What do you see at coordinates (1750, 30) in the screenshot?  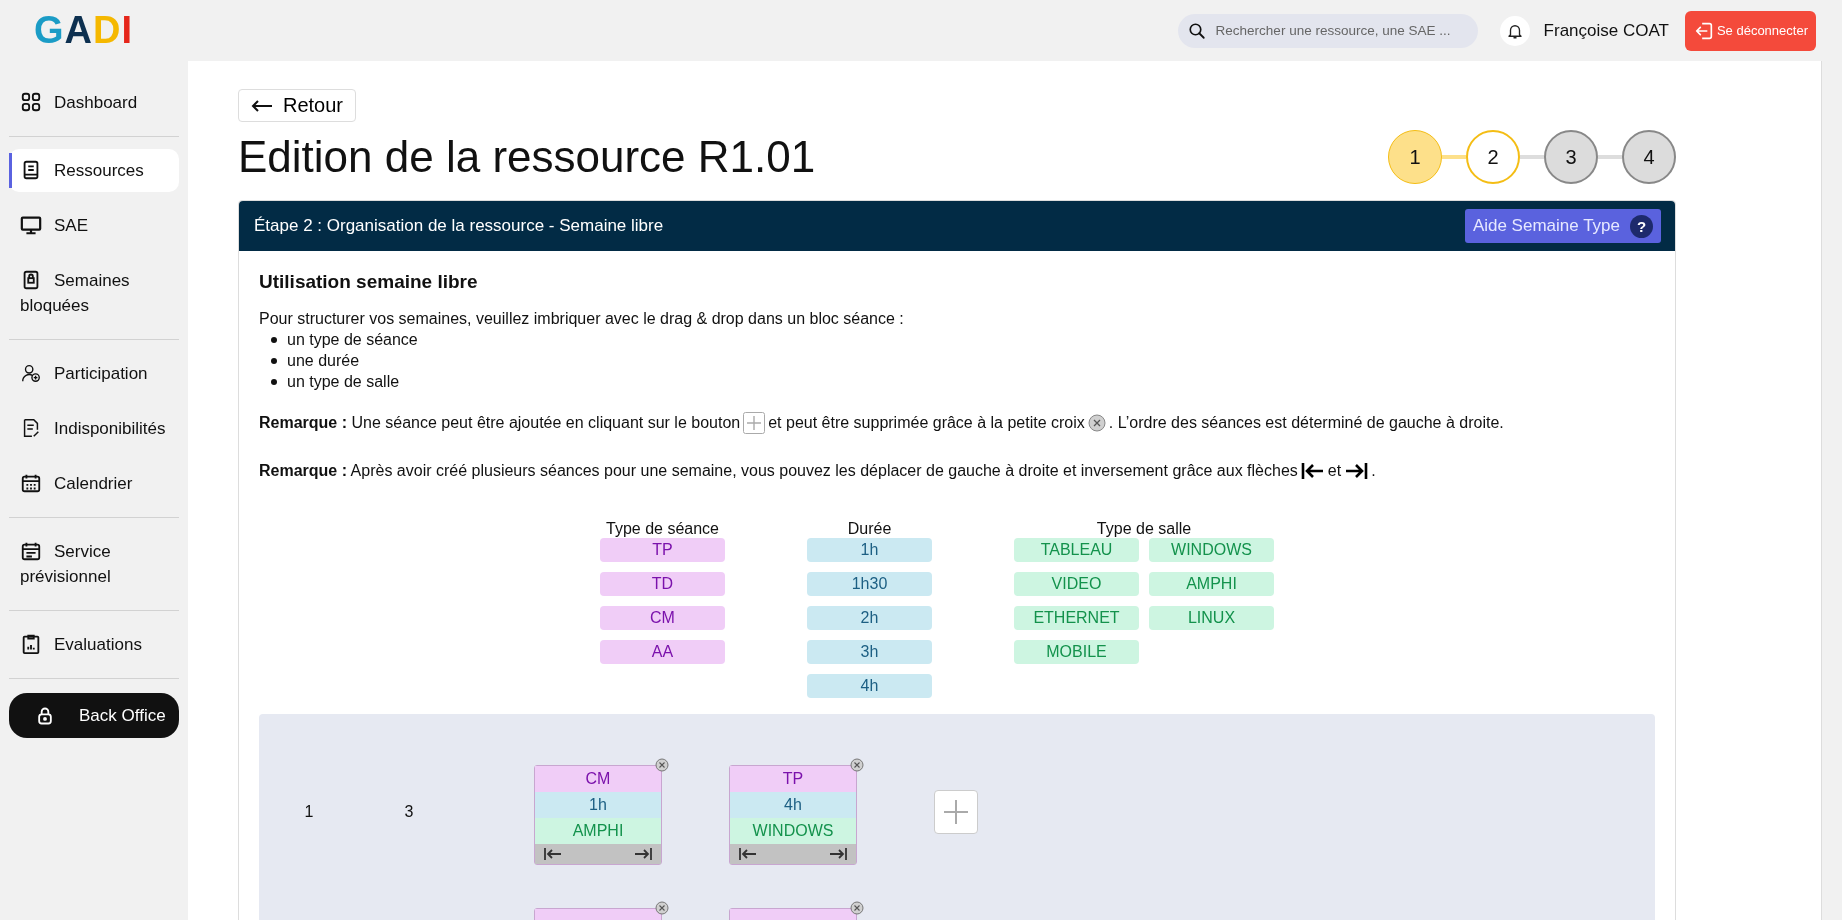 I see `logout-button: Se déconnecter` at bounding box center [1750, 30].